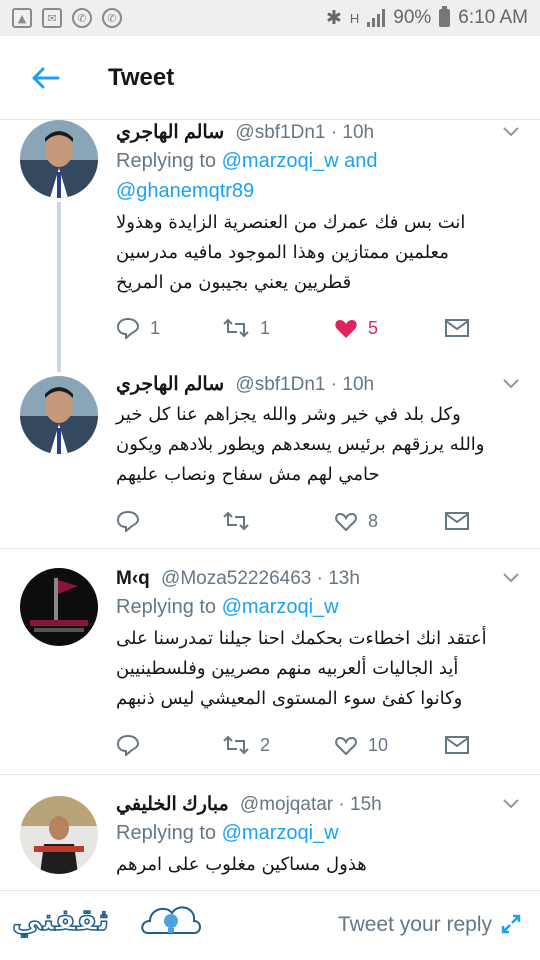 The height and width of the screenshot is (960, 540). Describe the element at coordinates (265, 744) in the screenshot. I see `retweet-count: 2` at that location.